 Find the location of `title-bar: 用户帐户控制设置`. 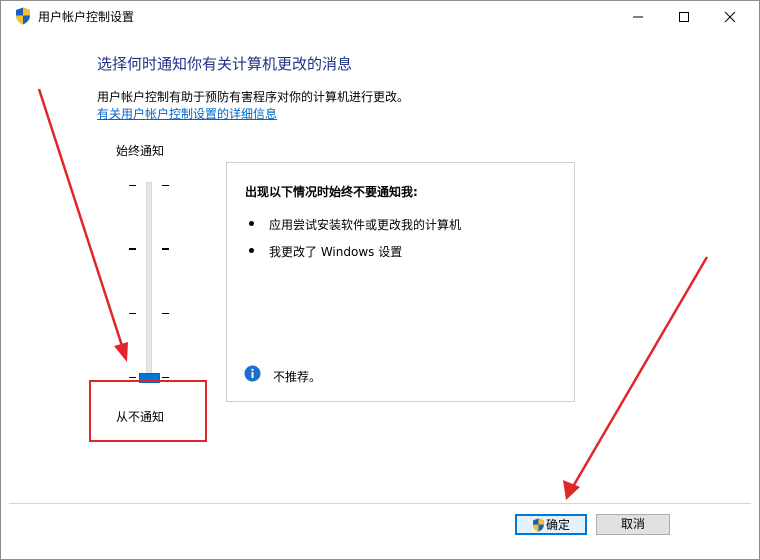

title-bar: 用户帐户控制设置 is located at coordinates (380, 16).